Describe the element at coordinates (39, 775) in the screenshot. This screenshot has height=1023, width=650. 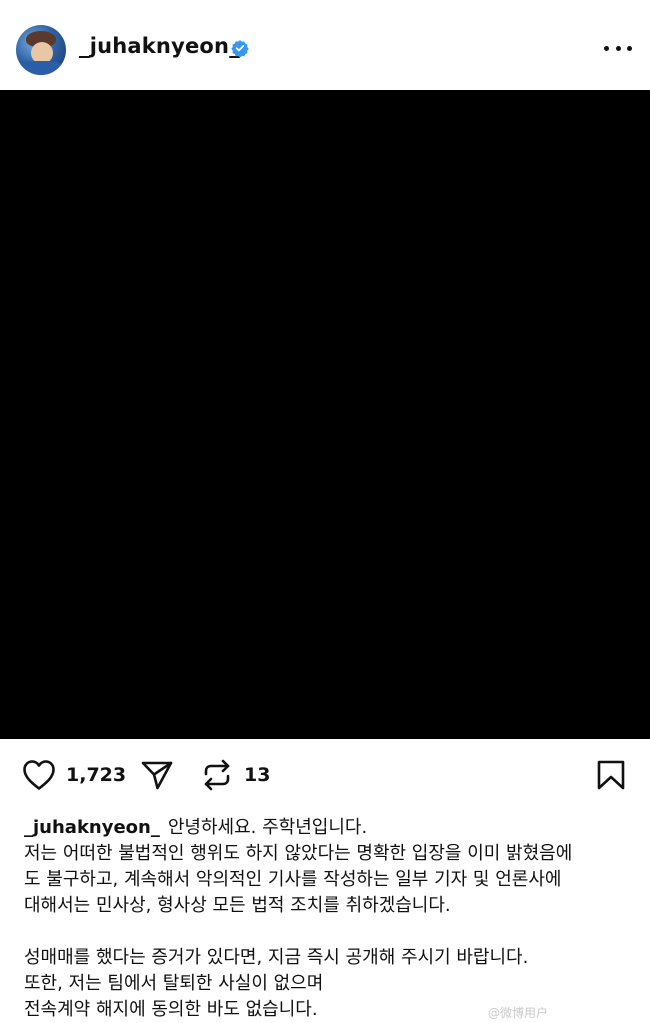
I see `heart-icon` at that location.